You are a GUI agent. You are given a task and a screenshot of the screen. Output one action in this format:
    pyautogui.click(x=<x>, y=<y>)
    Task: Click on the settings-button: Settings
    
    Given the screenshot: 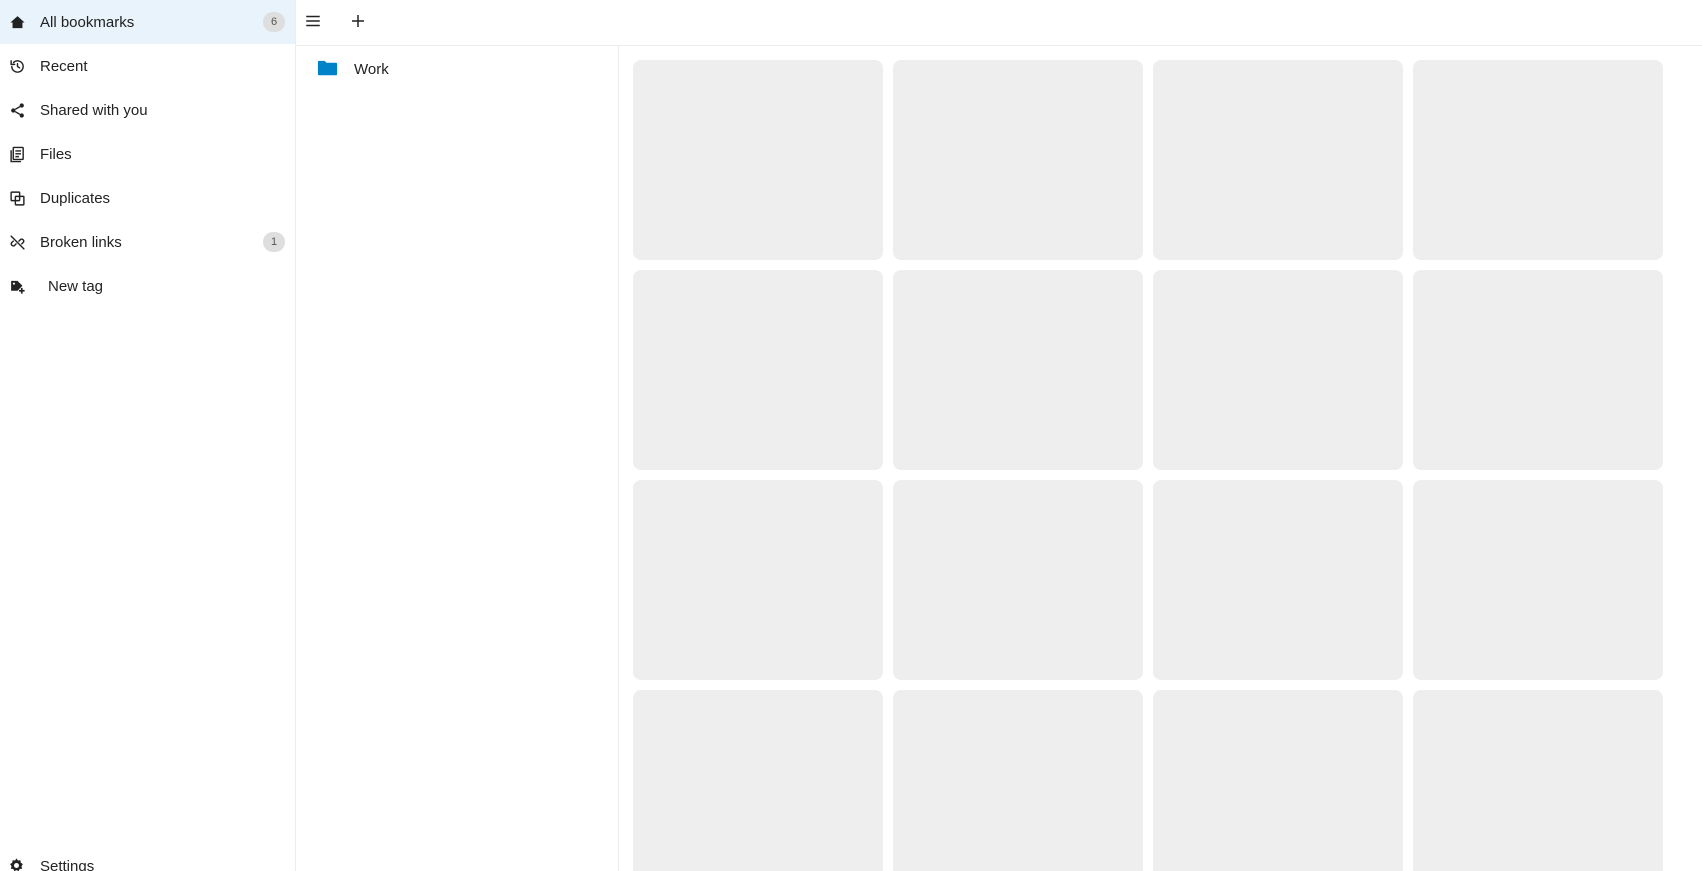 What is the action you would take?
    pyautogui.click(x=147, y=858)
    